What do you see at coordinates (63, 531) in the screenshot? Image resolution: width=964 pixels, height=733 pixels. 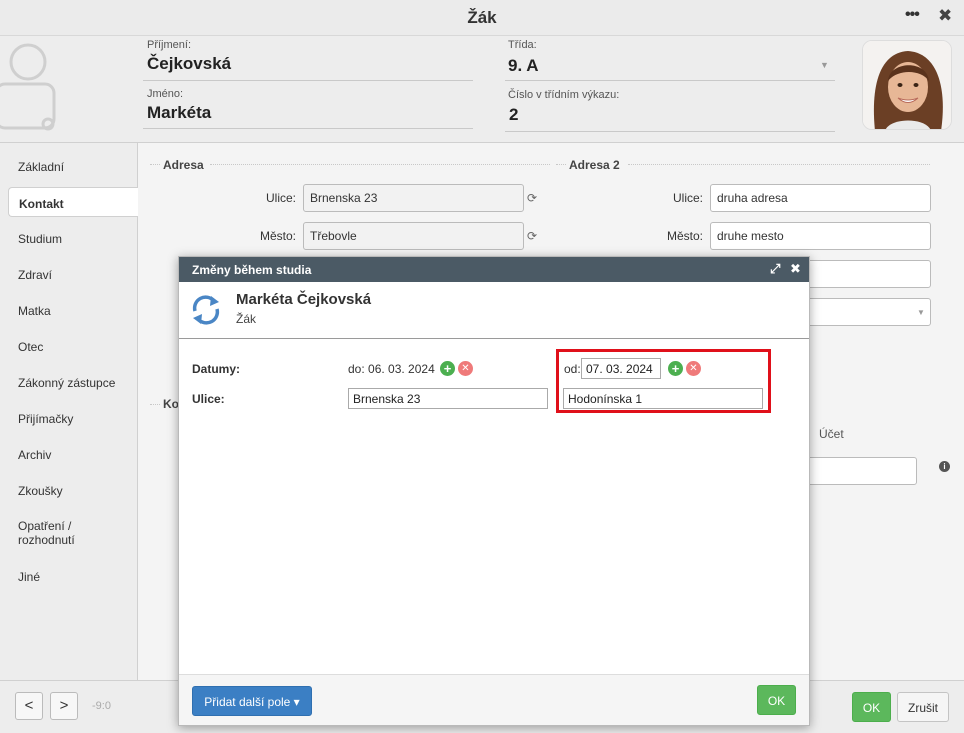 I see `sidebar-item-opatreni: Opatření / rozhodnutí` at bounding box center [63, 531].